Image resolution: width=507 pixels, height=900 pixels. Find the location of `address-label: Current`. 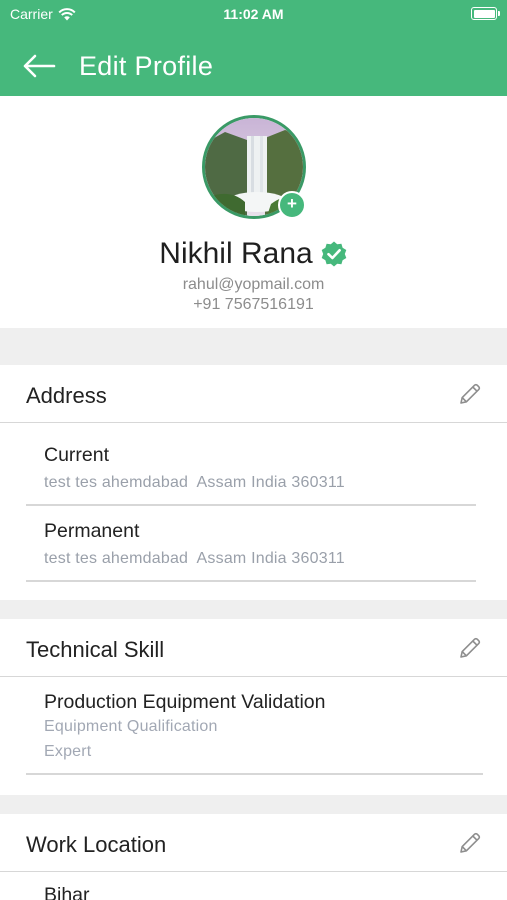

address-label: Current is located at coordinates (77, 455).